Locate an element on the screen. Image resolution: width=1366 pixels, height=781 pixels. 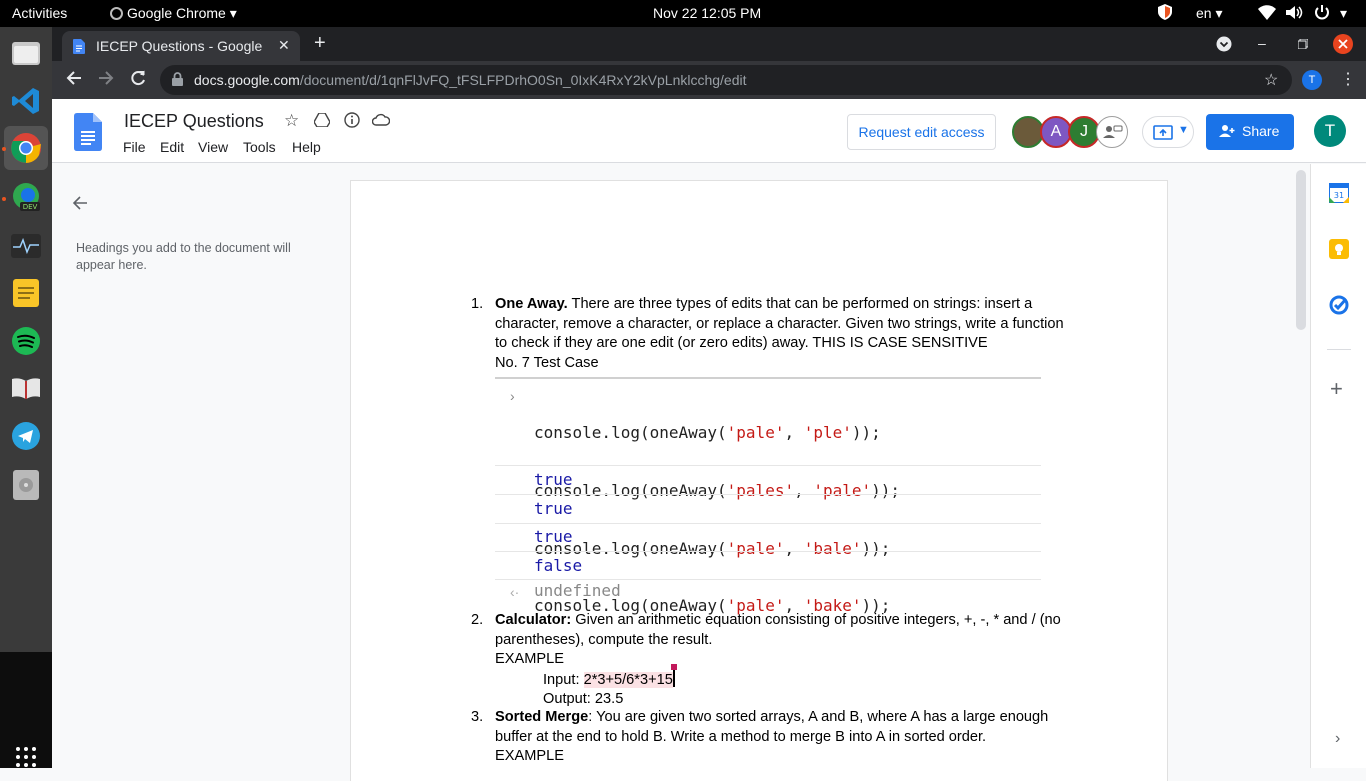
console-top-border is located at coordinates (768, 378).